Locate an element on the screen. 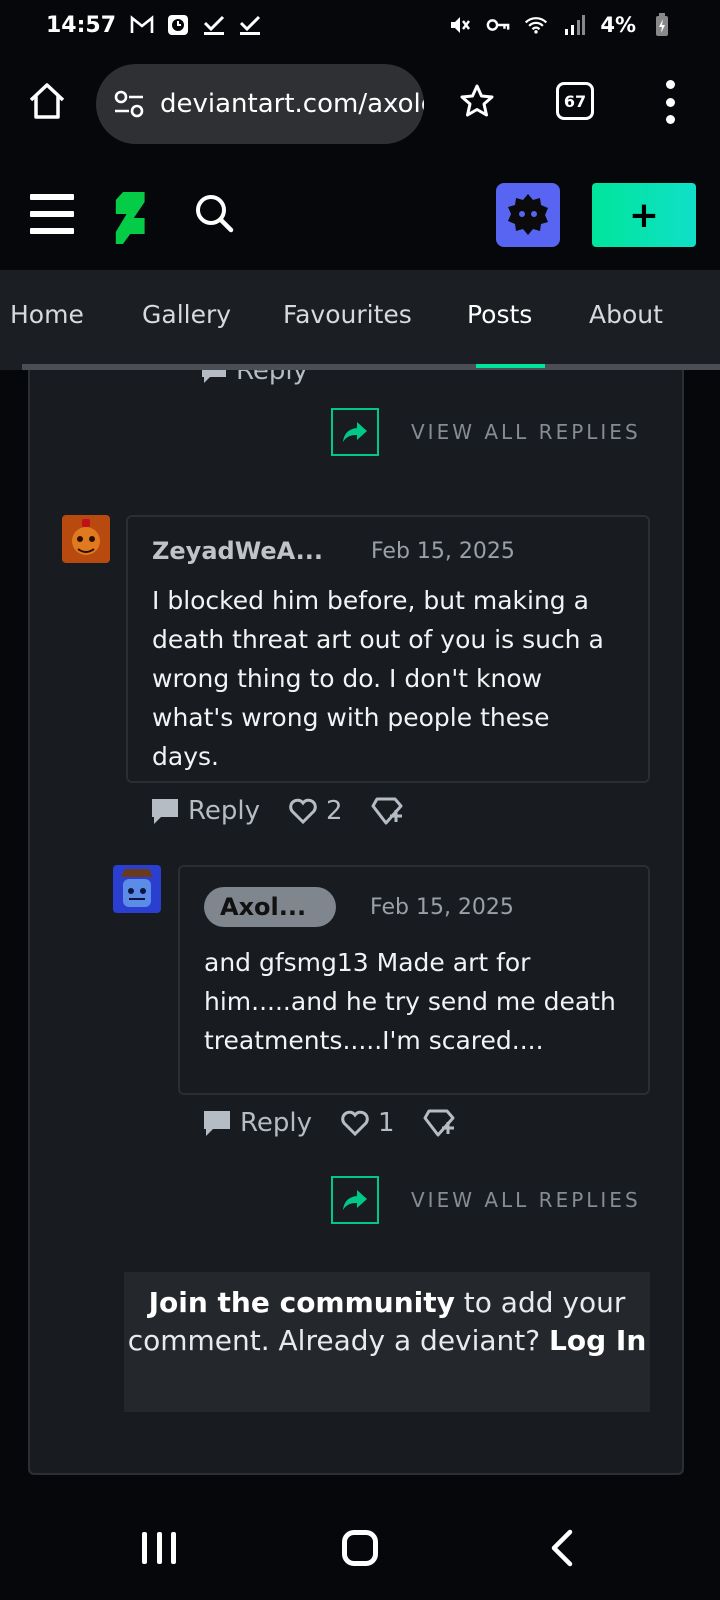  create-button: + is located at coordinates (644, 215).